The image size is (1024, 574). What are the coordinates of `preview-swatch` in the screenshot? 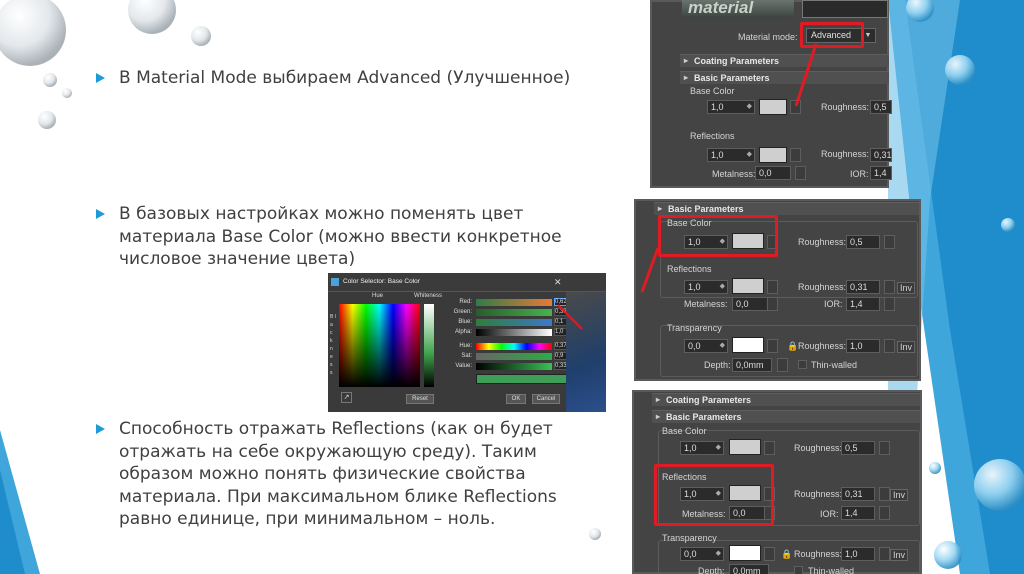 It's located at (845, 9).